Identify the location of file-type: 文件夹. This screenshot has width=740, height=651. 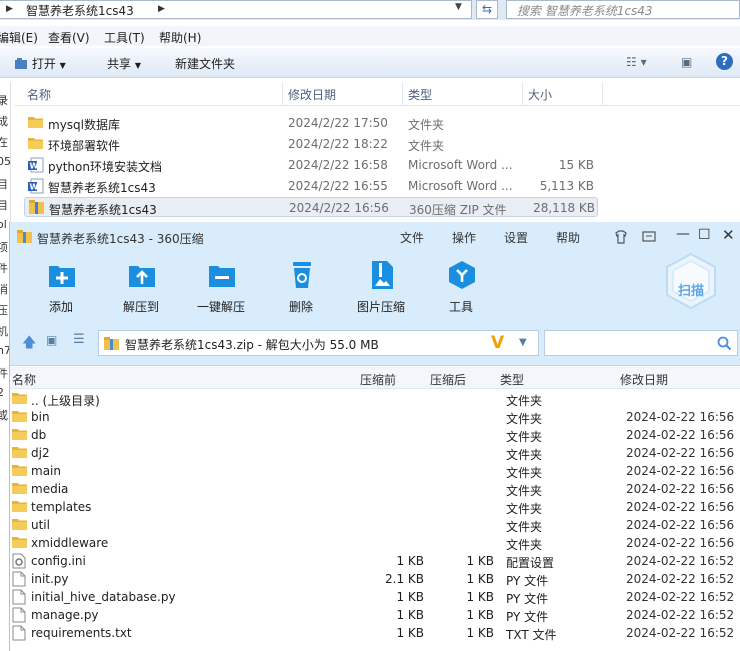
(426, 125).